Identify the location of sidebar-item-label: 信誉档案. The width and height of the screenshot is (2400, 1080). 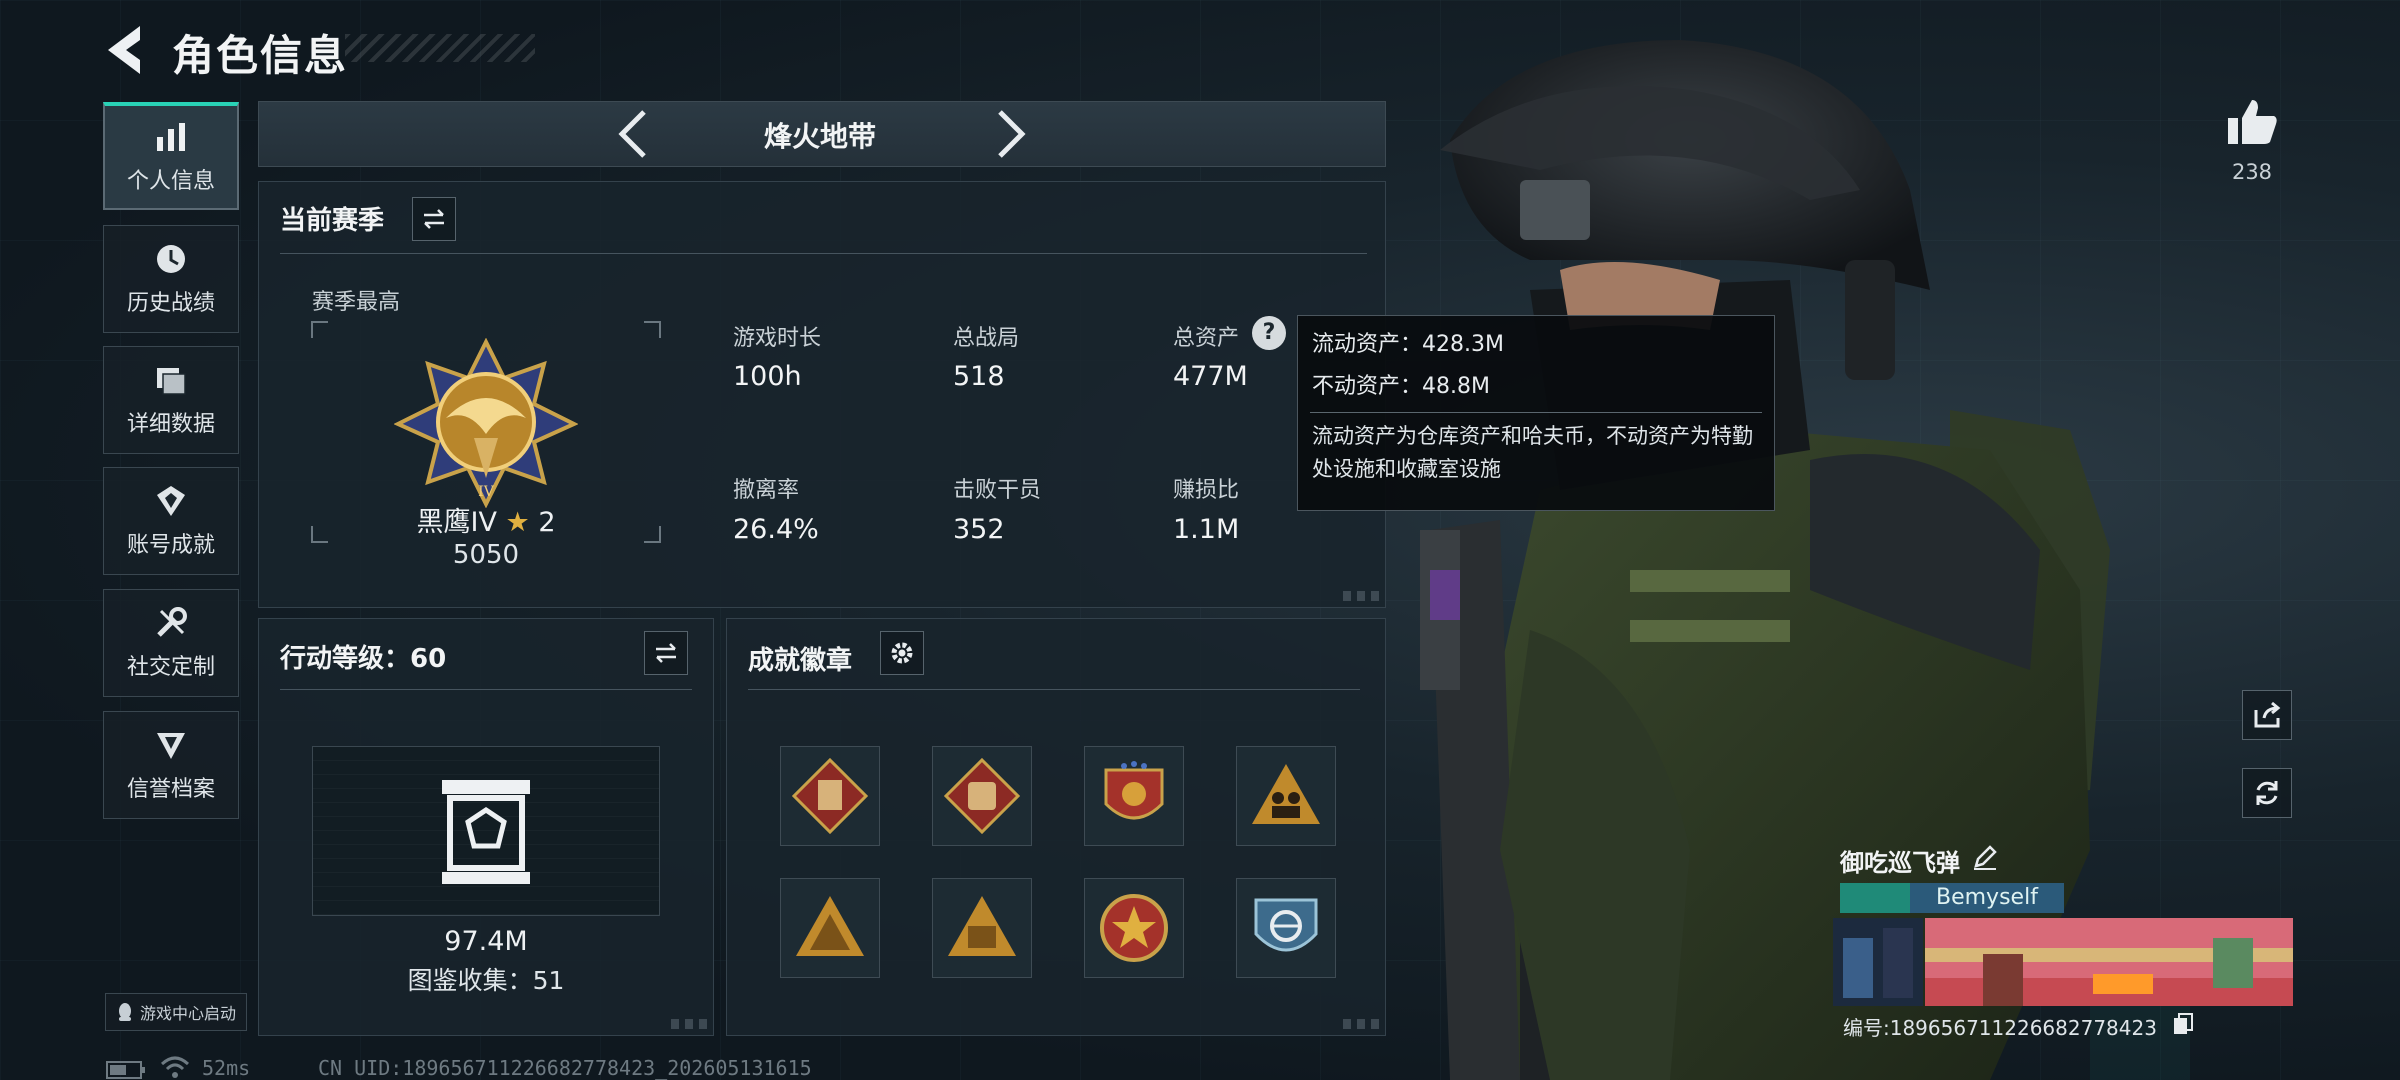
(170, 789).